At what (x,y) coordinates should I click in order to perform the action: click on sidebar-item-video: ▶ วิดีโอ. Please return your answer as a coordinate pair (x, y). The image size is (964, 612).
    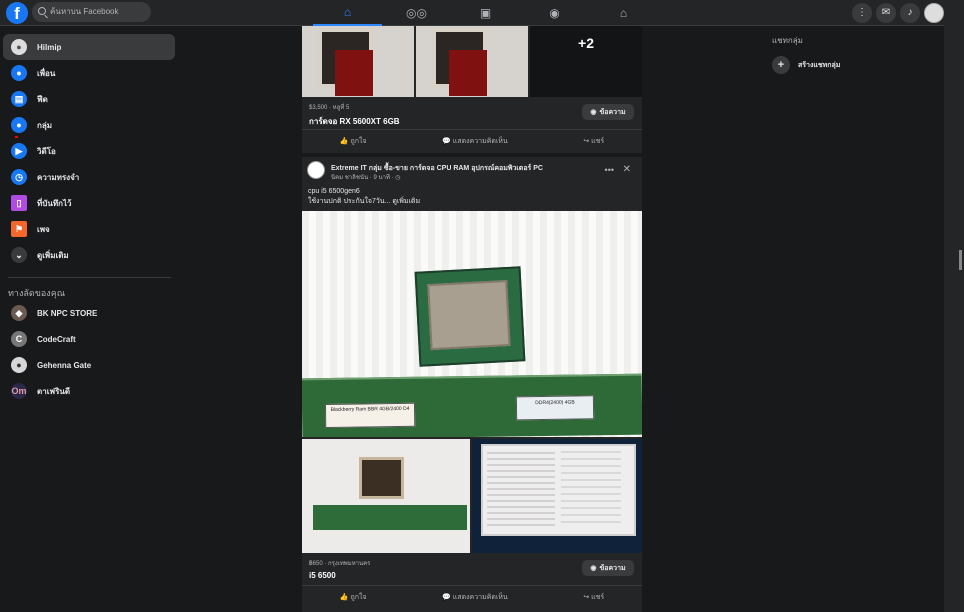
    Looking at the image, I should click on (89, 151).